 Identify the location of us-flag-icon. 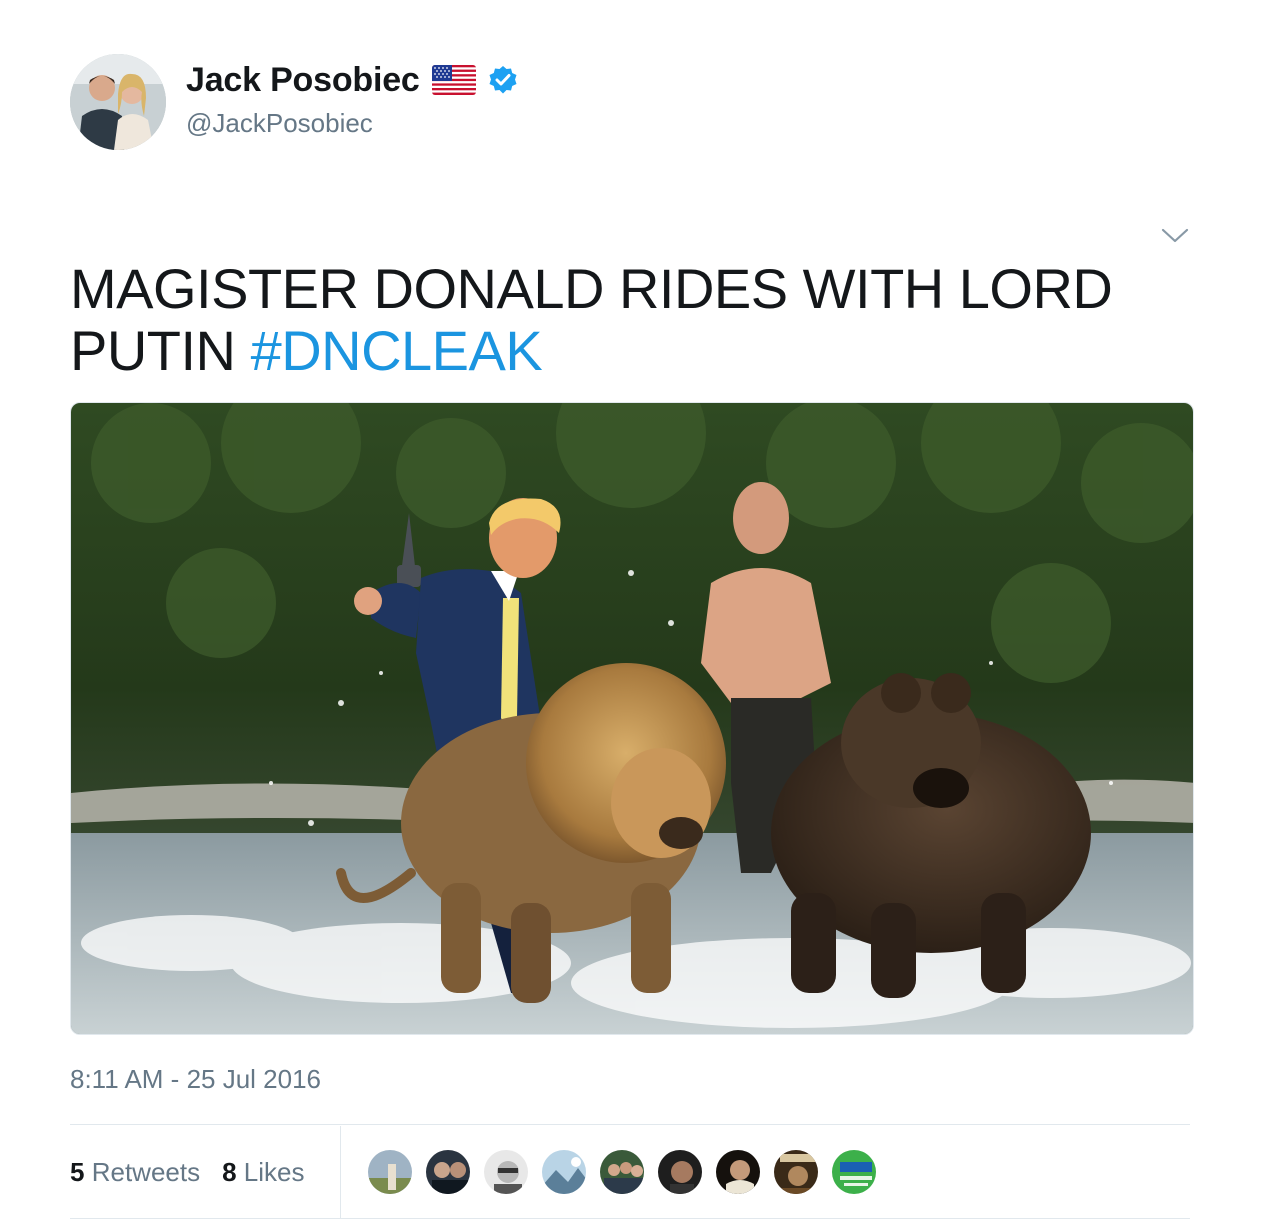
(453, 80).